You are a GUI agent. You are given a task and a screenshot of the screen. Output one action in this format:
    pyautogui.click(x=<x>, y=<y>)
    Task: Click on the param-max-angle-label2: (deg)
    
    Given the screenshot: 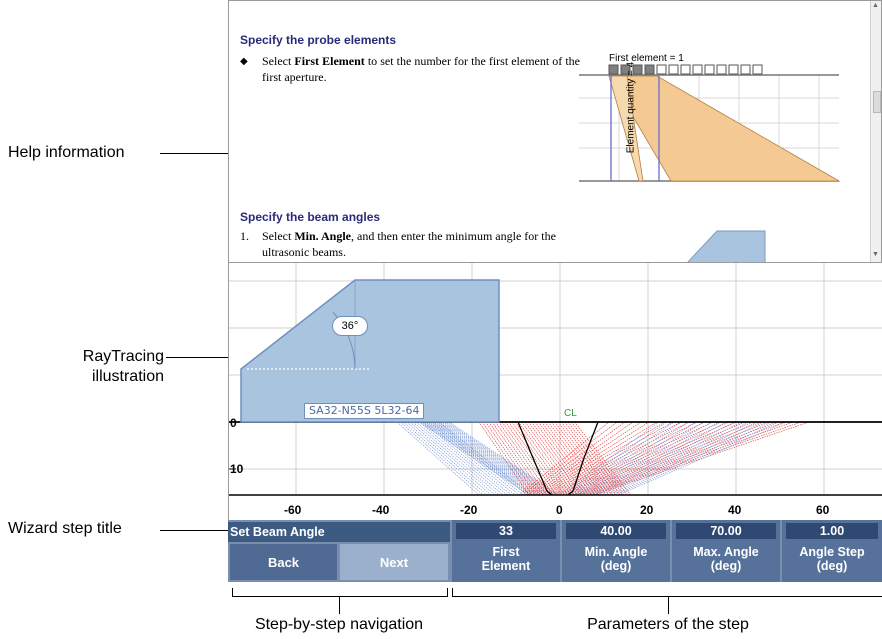 What is the action you would take?
    pyautogui.click(x=726, y=566)
    